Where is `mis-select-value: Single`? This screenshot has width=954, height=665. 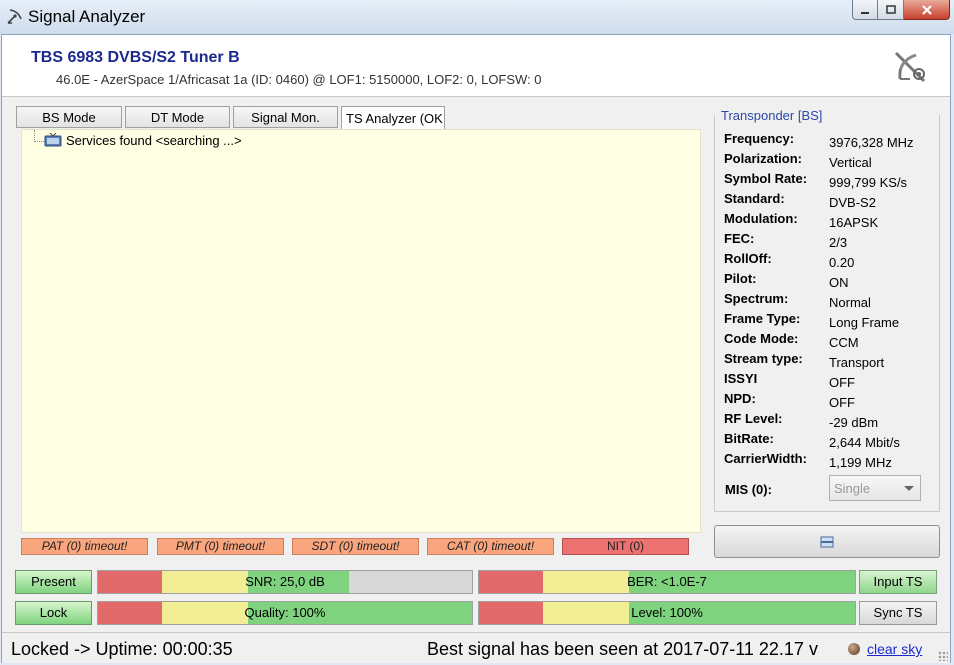
mis-select-value: Single is located at coordinates (852, 488).